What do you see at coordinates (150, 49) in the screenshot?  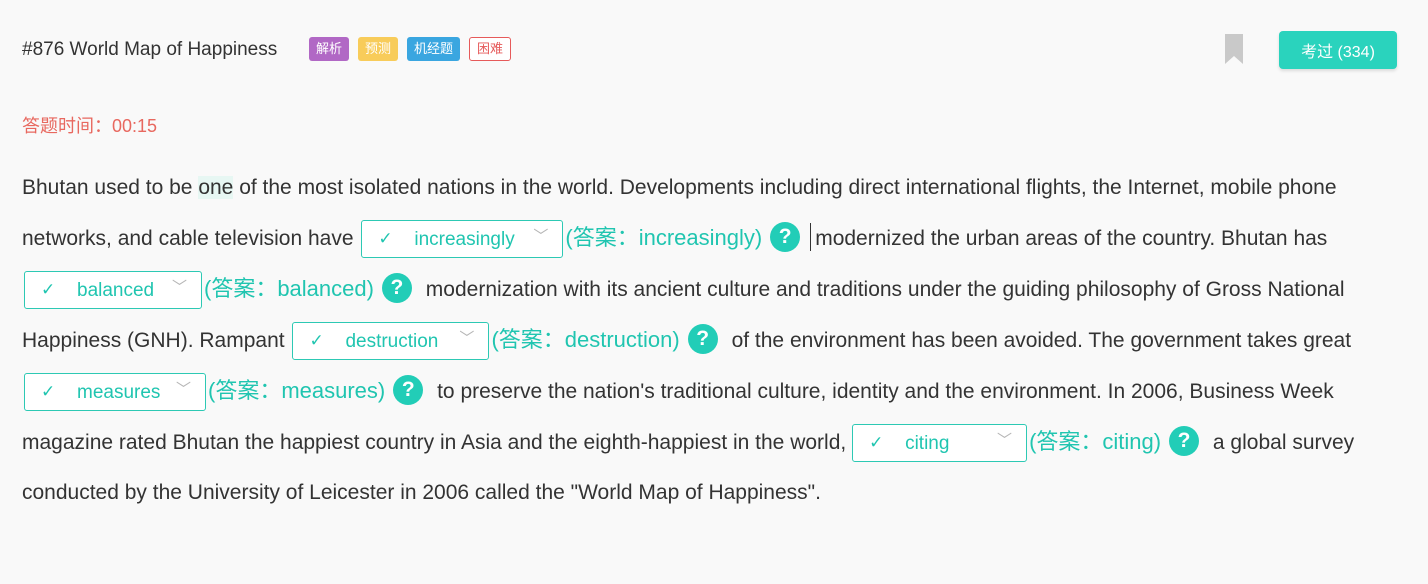 I see `page-title: #876 World Map of Happiness` at bounding box center [150, 49].